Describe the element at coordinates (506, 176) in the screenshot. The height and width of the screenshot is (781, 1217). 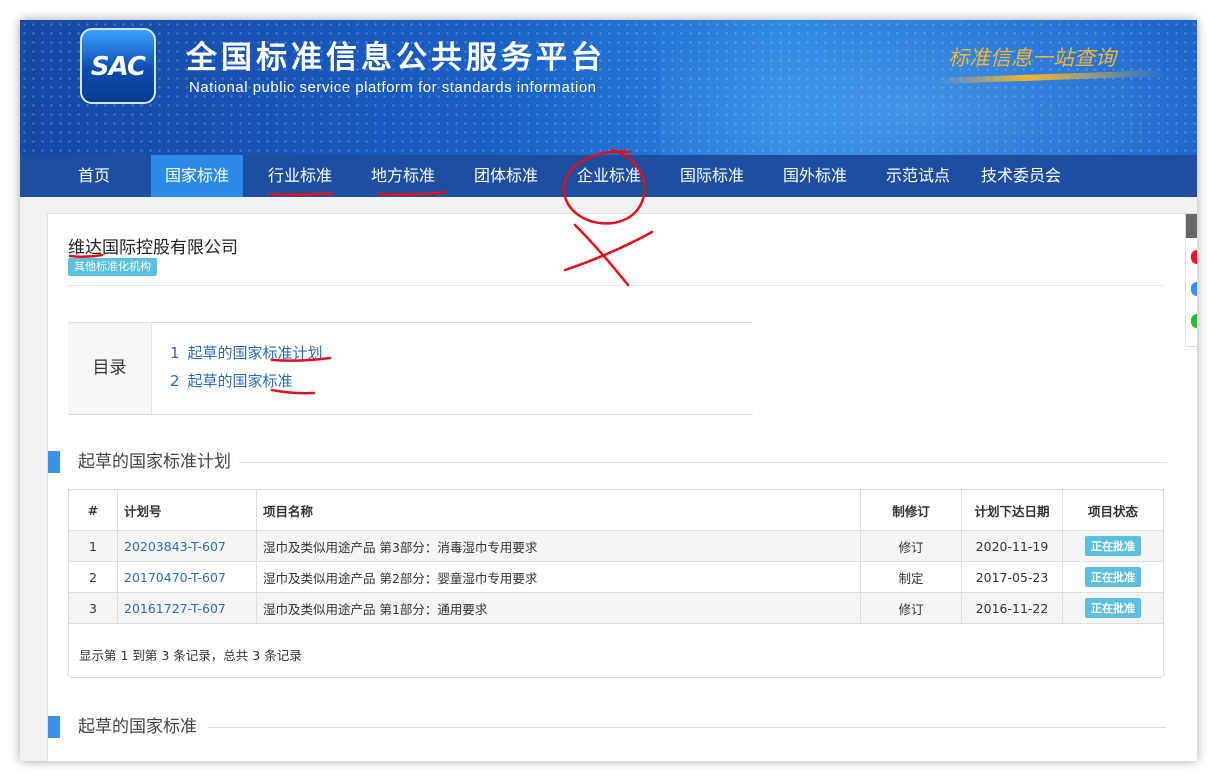
I see `nav-item-group-standards: 团体标准` at that location.